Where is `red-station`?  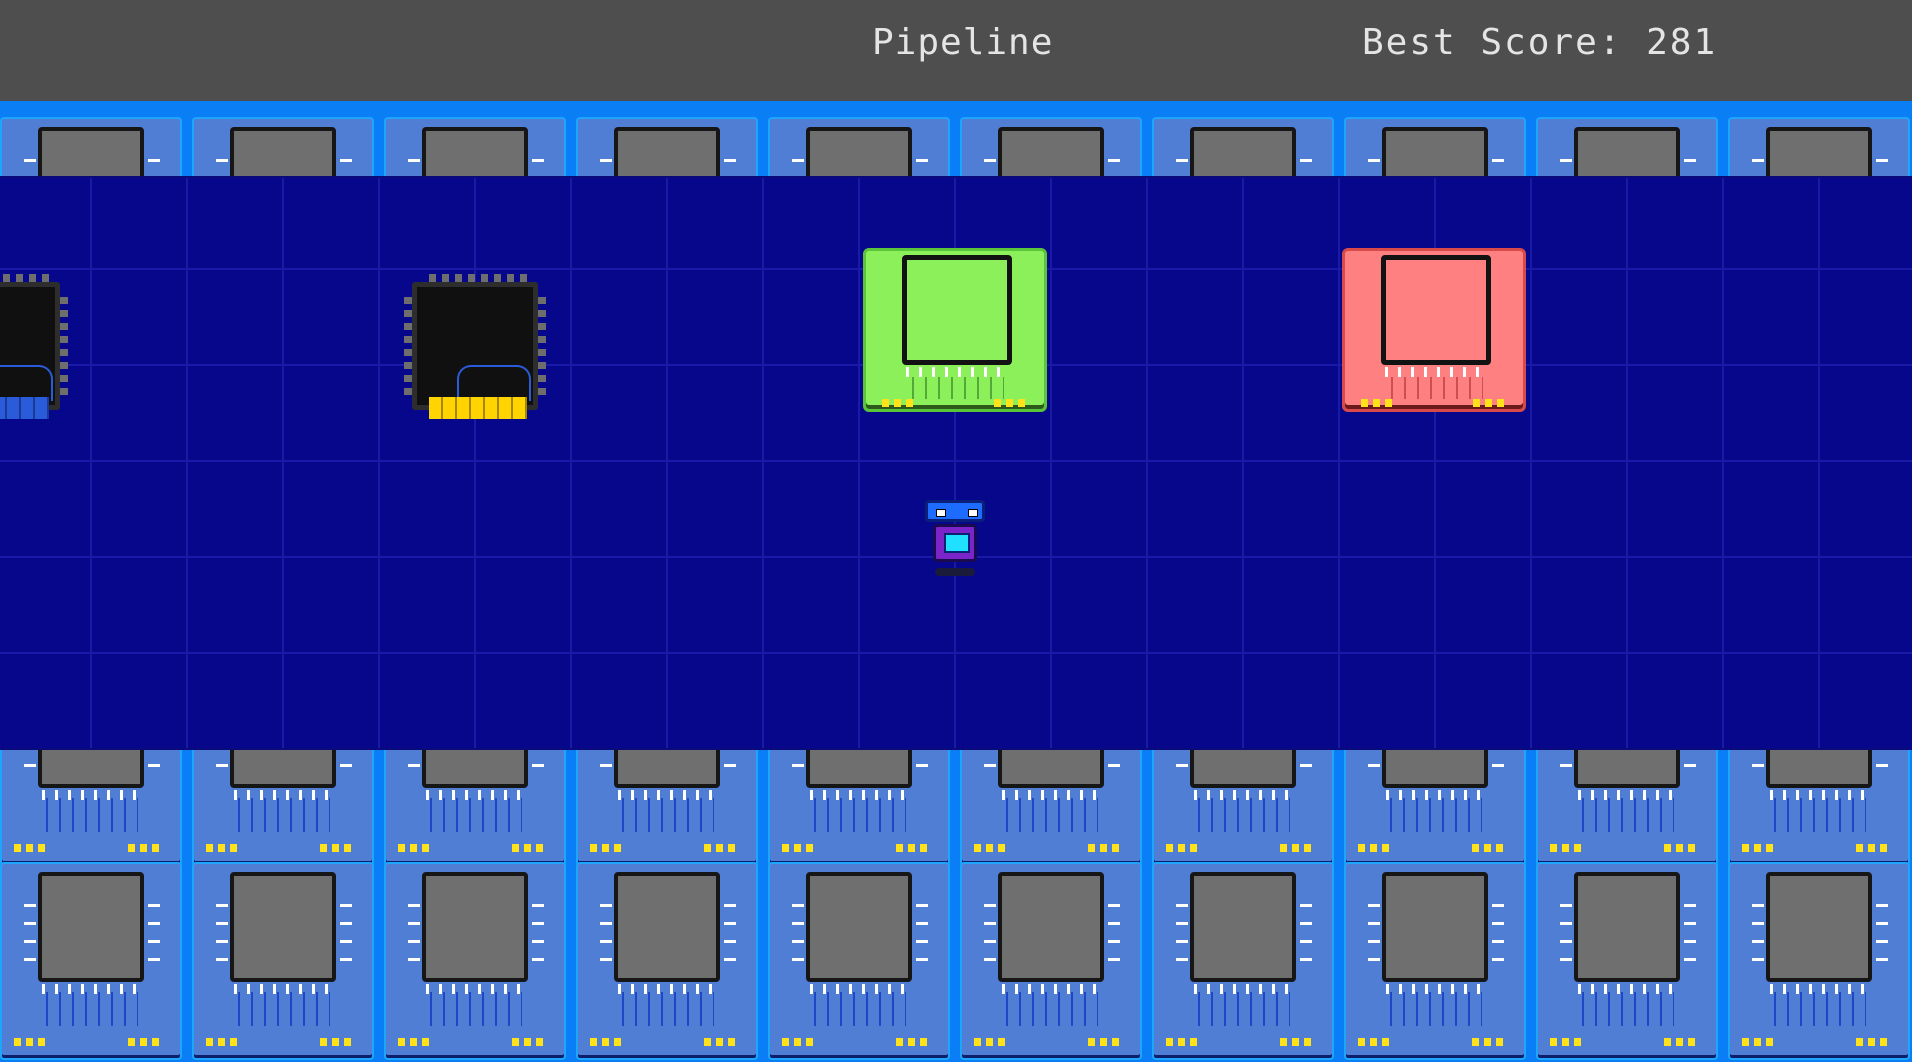 red-station is located at coordinates (1434, 330).